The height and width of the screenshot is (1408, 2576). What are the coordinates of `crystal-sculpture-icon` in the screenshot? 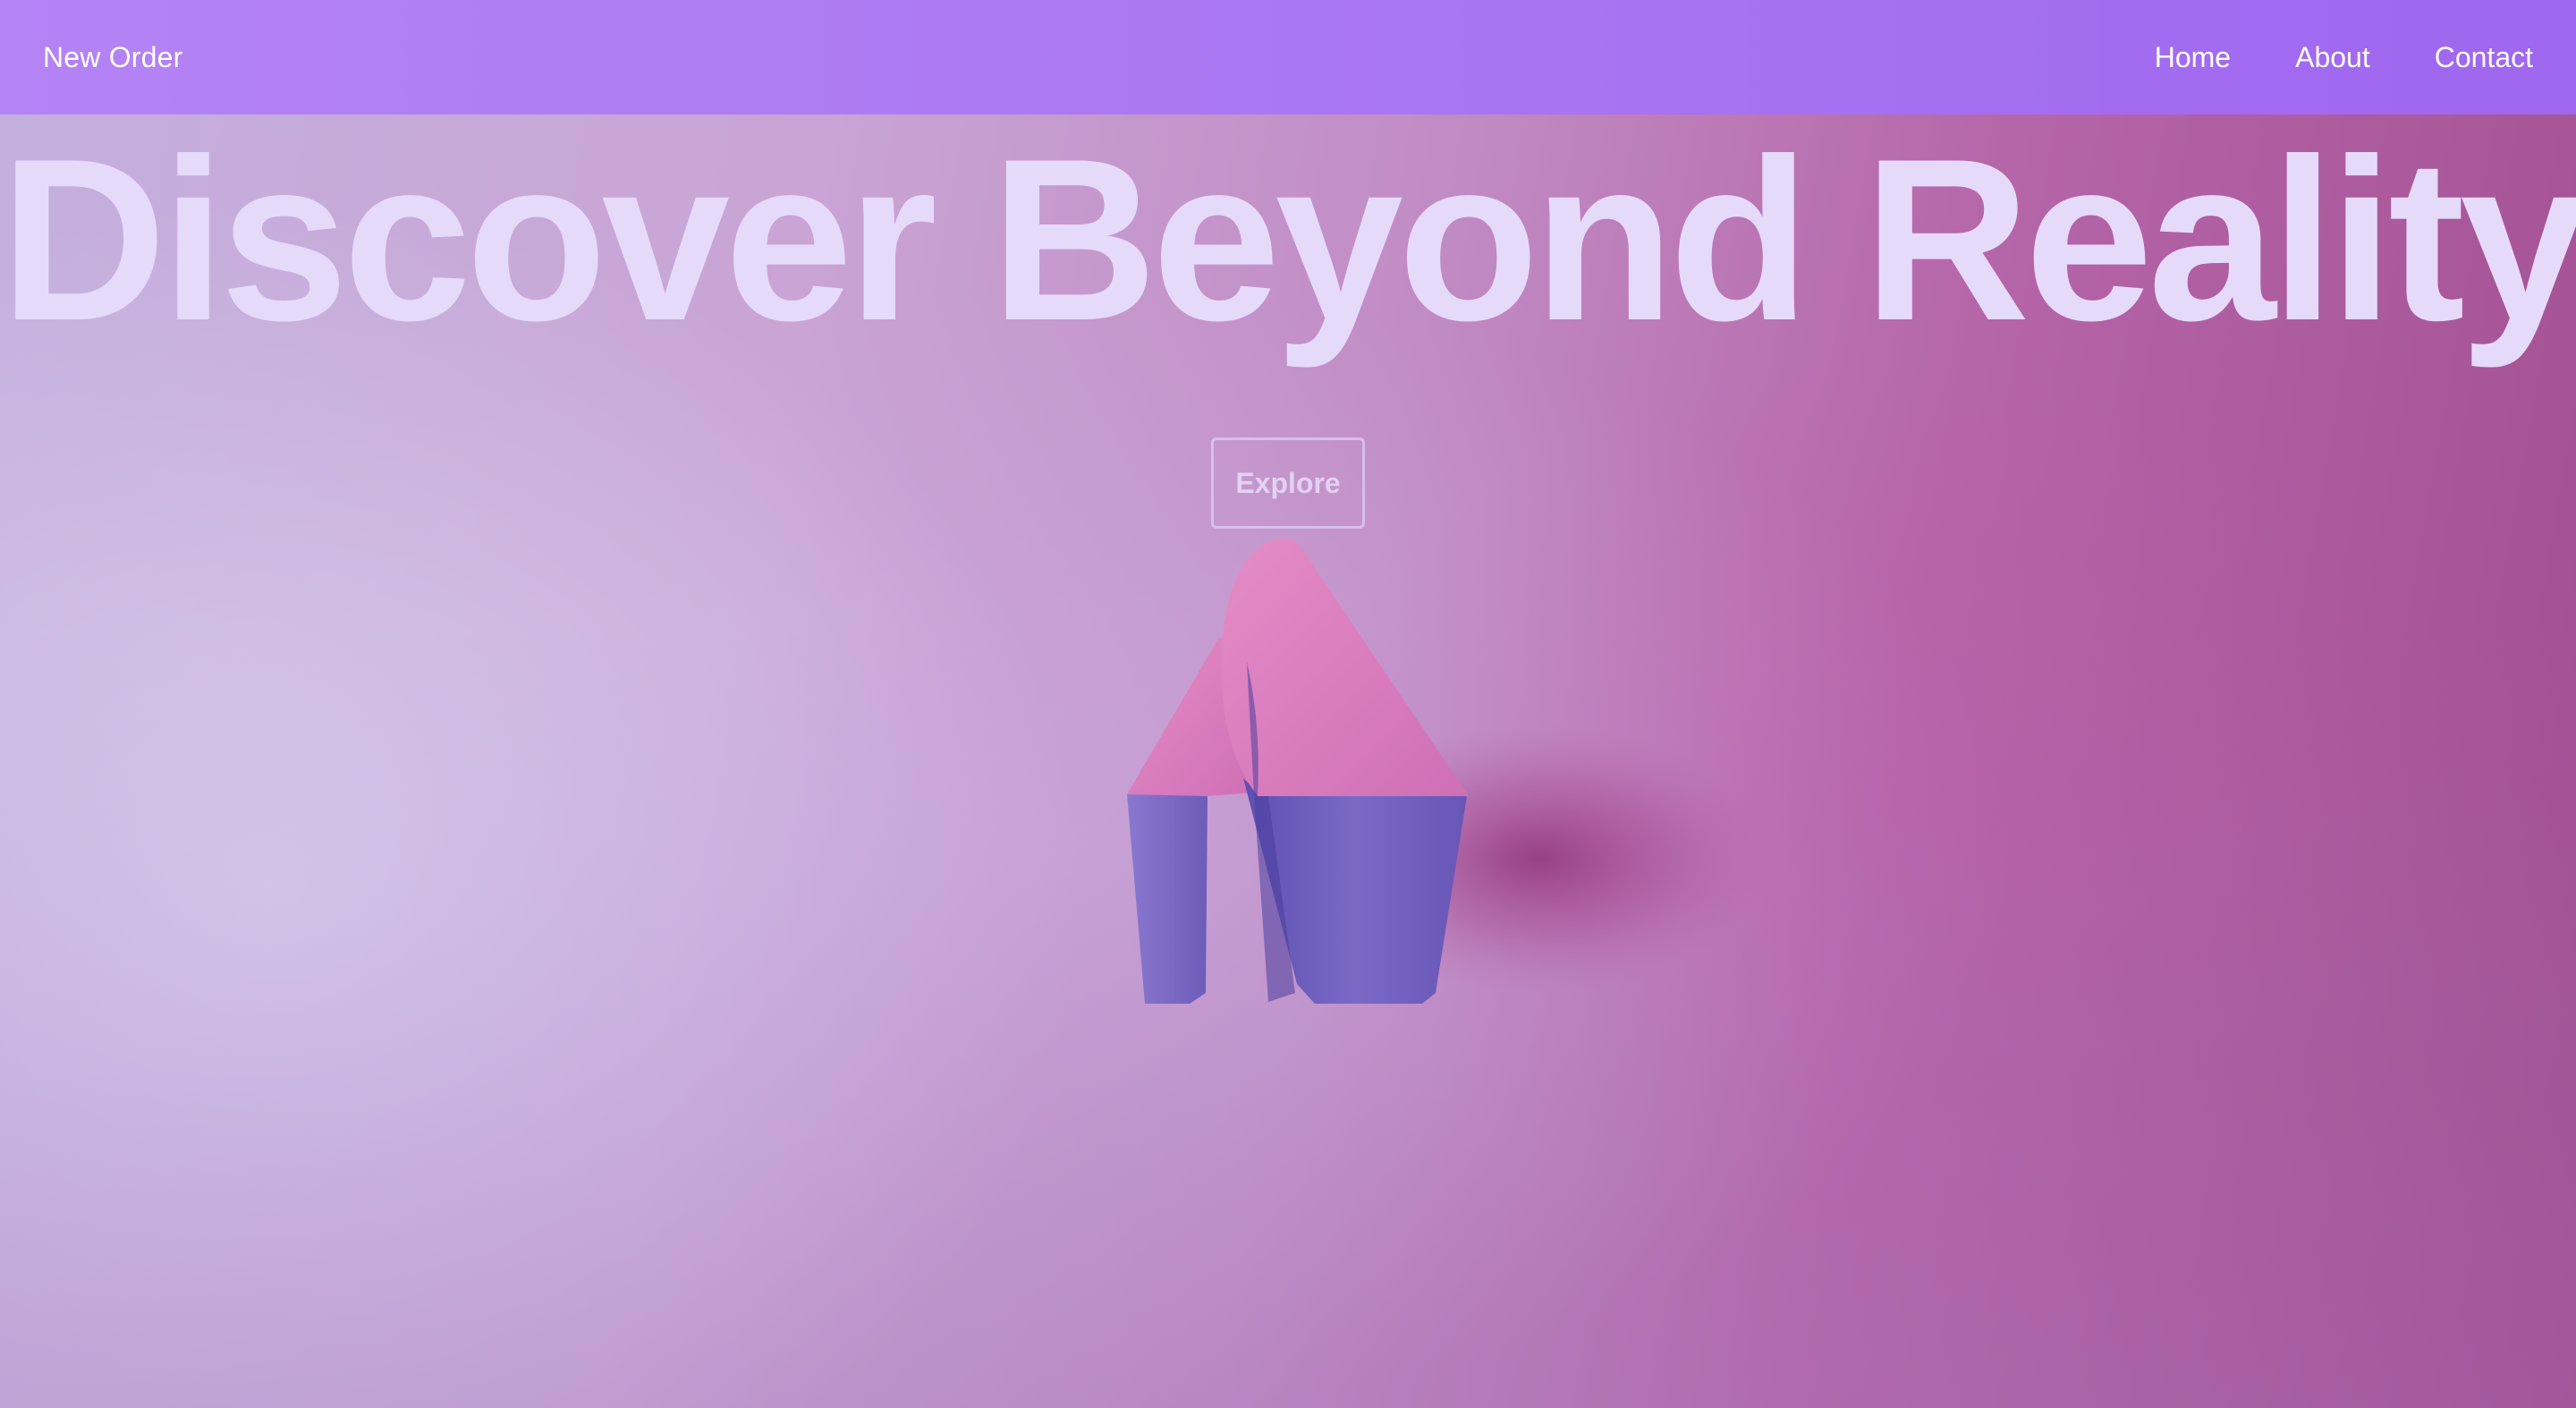 It's located at (1449, 771).